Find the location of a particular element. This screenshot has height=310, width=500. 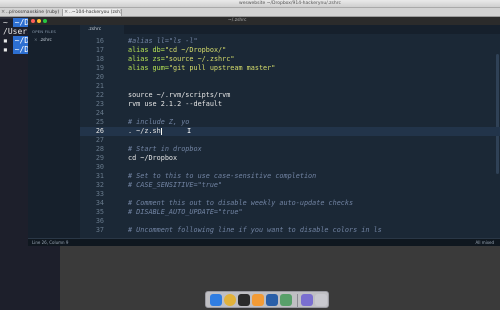

line-number: 36 is located at coordinates (99, 221).